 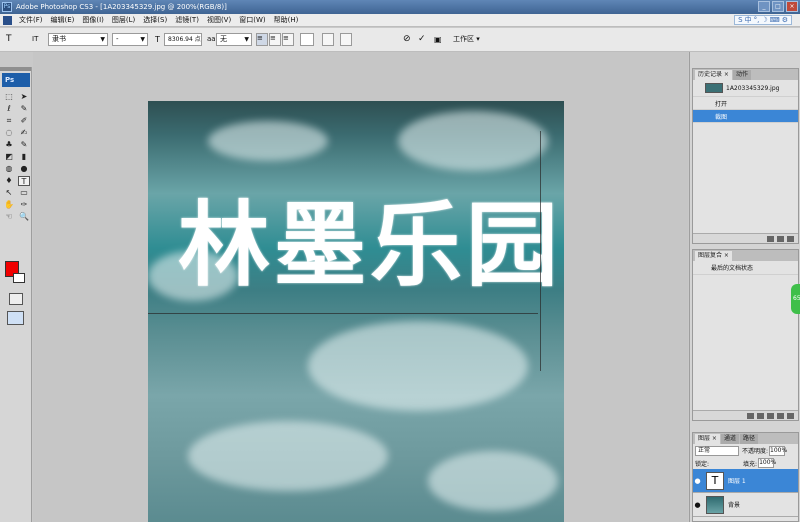 What do you see at coordinates (707, 439) in the screenshot?
I see `tab-layers: 图层 ×` at bounding box center [707, 439].